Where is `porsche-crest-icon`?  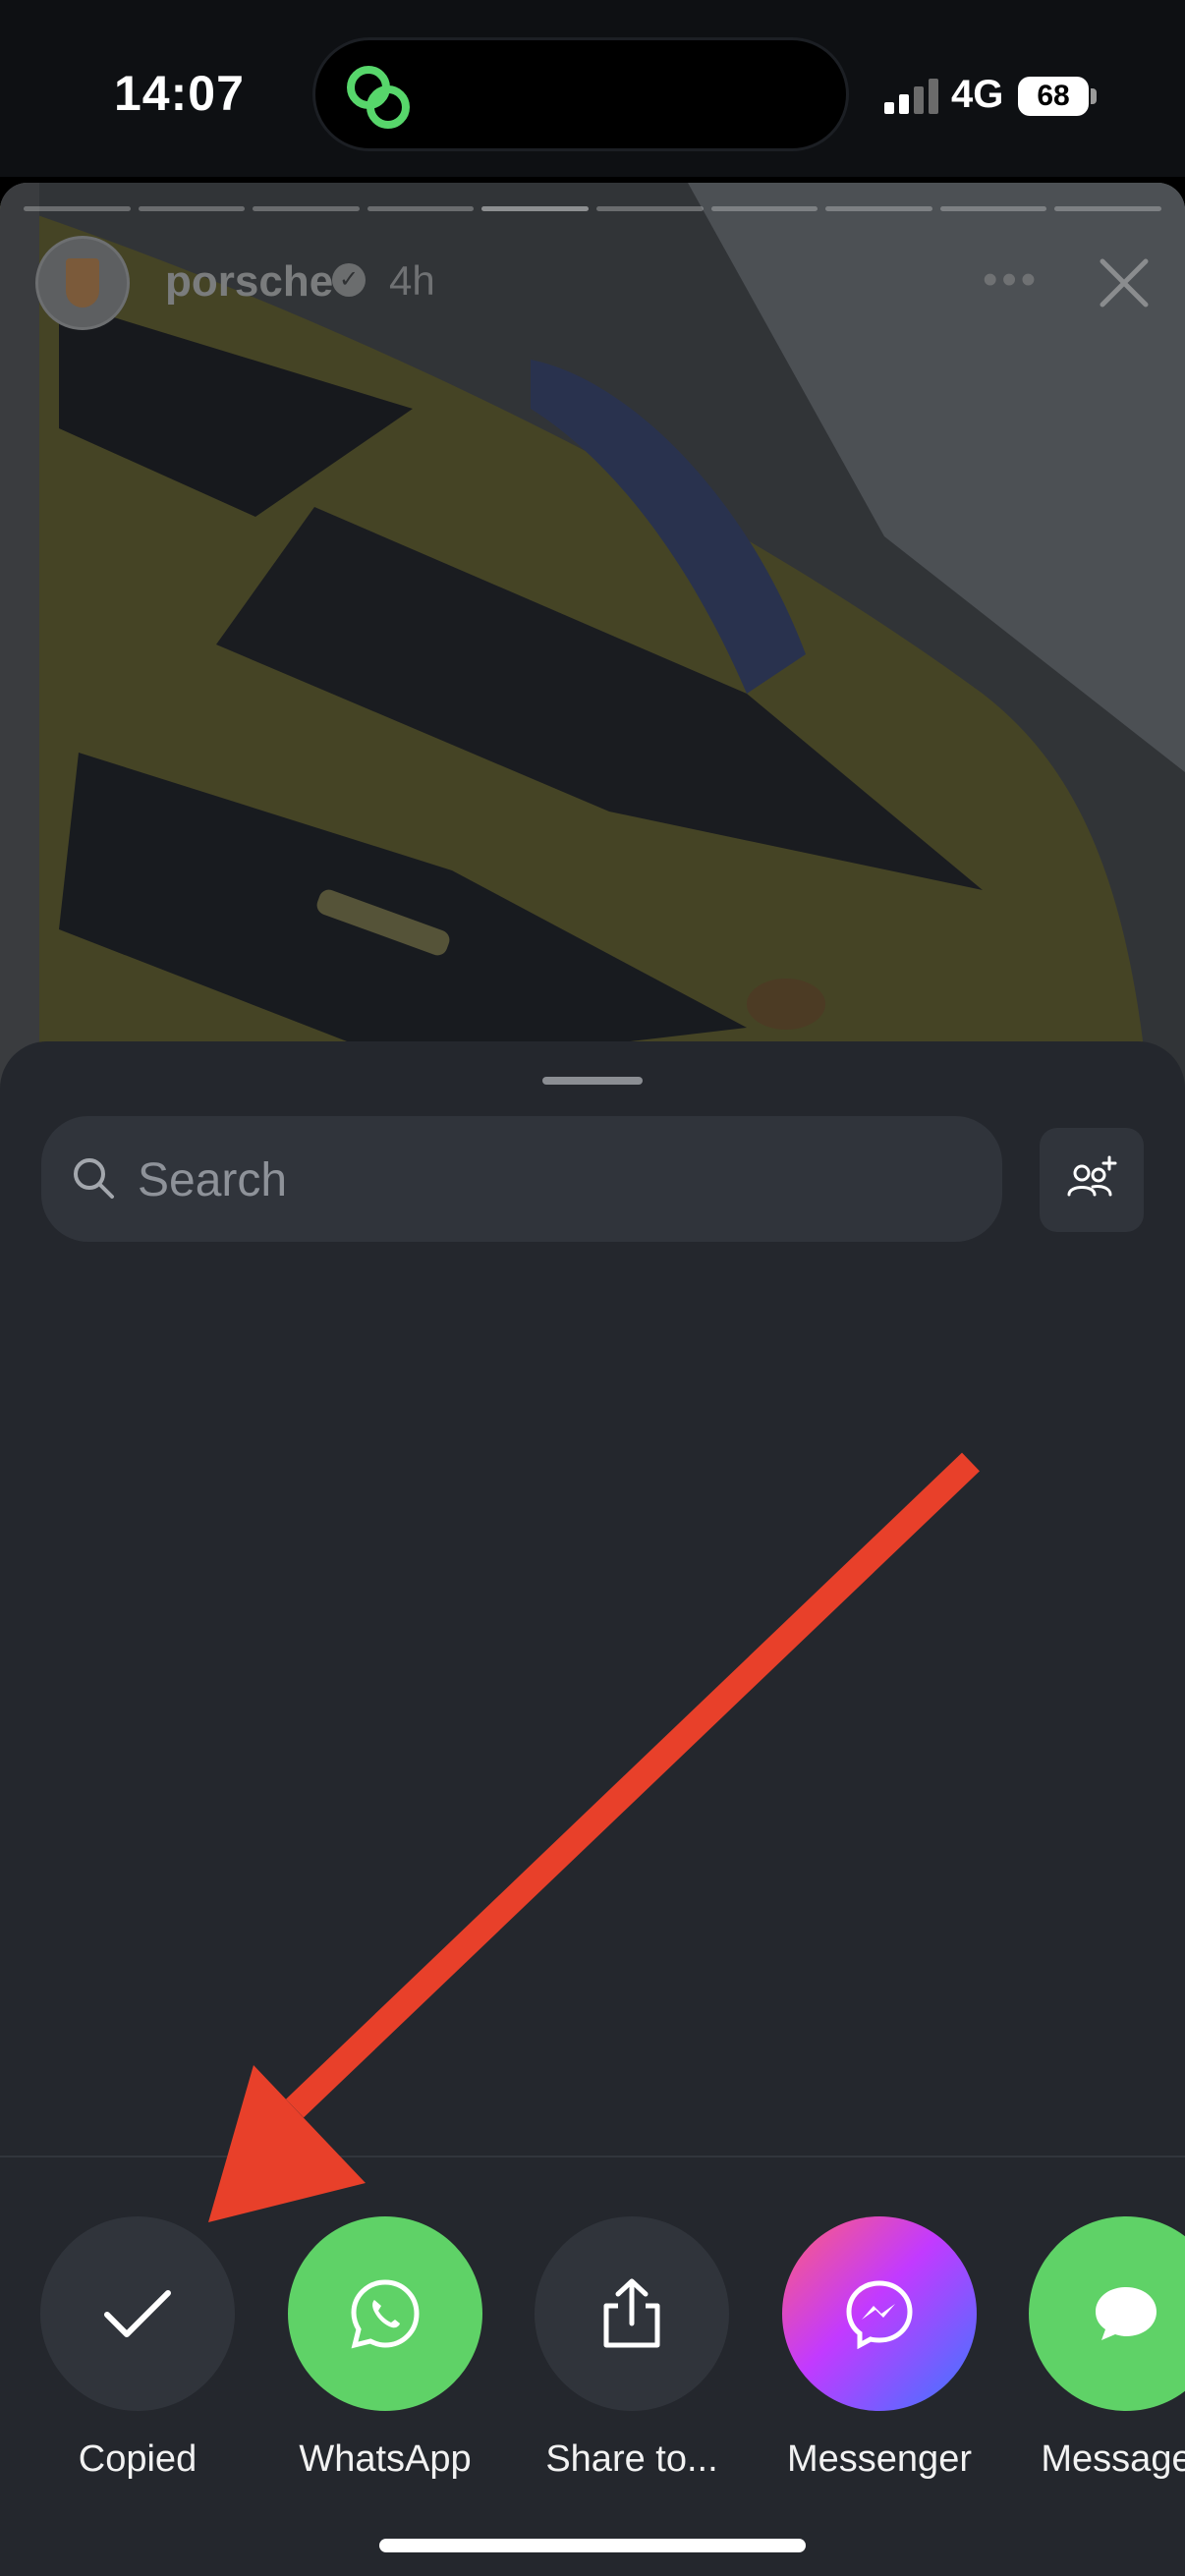 porsche-crest-icon is located at coordinates (83, 283).